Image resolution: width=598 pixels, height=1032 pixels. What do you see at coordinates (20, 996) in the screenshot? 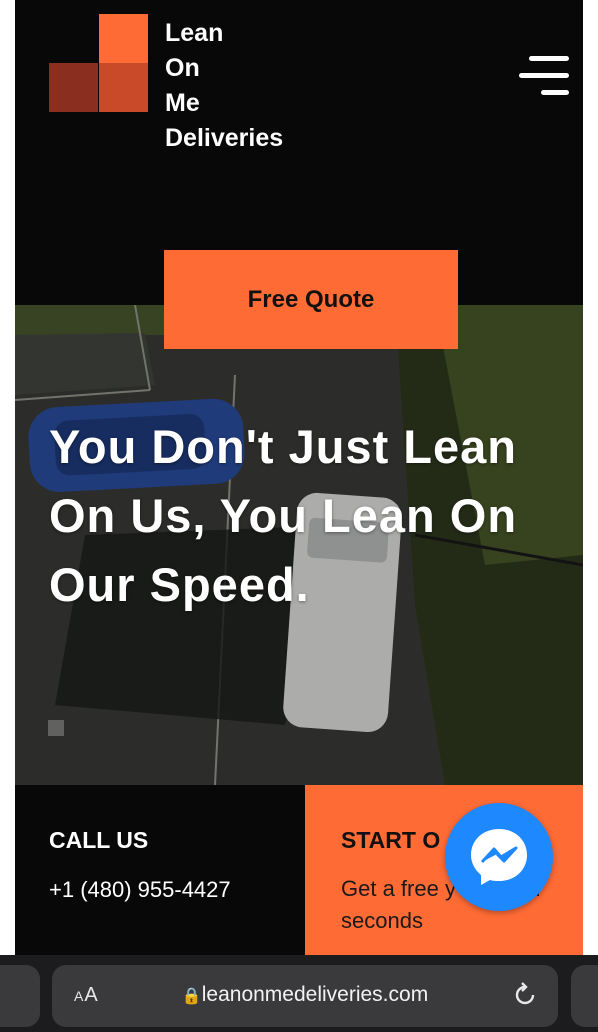
I see `previous-tab-pill` at bounding box center [20, 996].